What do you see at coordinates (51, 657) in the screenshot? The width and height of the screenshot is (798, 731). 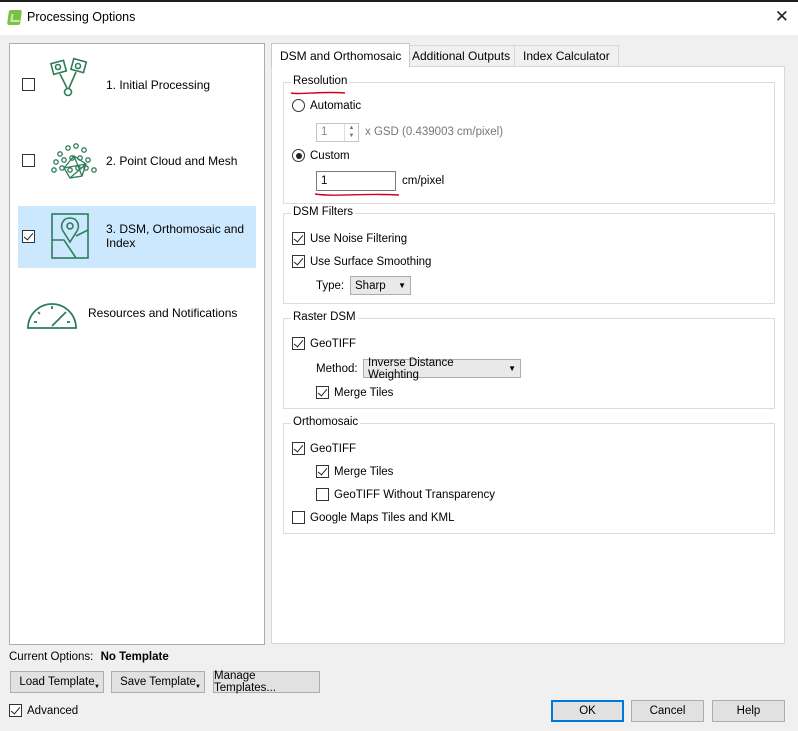 I see `current-options-label: Current Options:` at bounding box center [51, 657].